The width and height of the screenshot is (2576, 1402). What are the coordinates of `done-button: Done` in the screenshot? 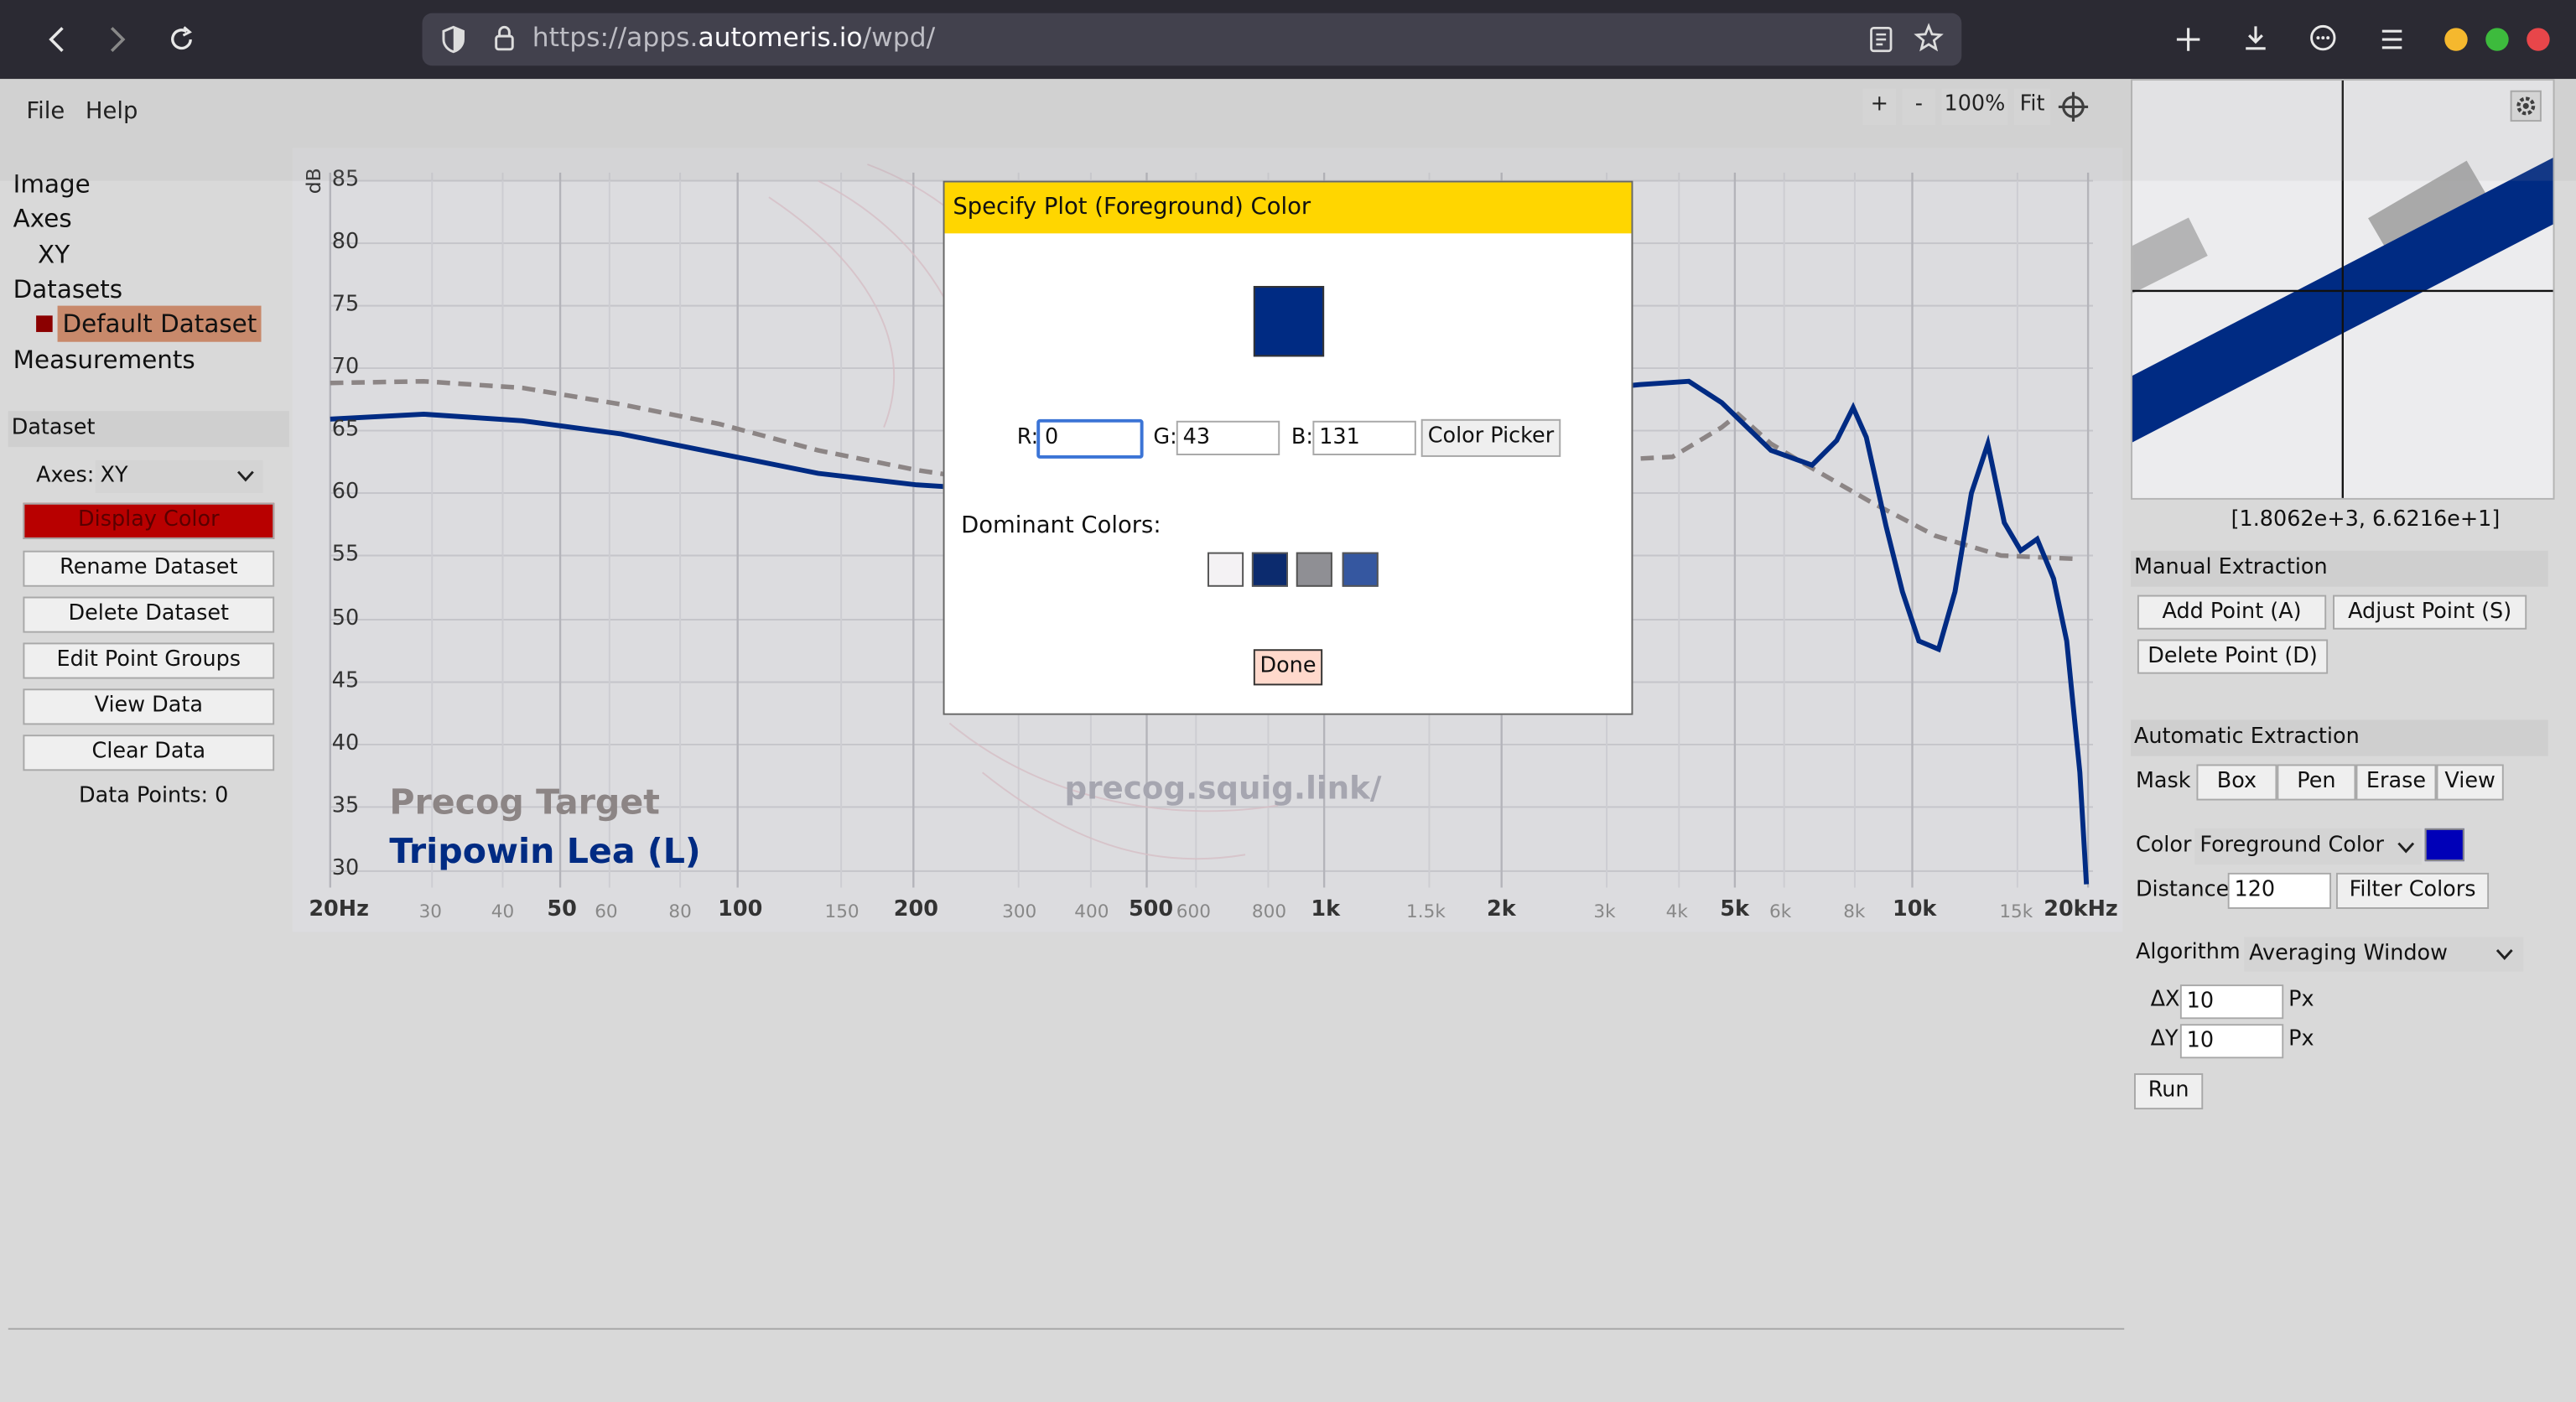 It's located at (1288, 667).